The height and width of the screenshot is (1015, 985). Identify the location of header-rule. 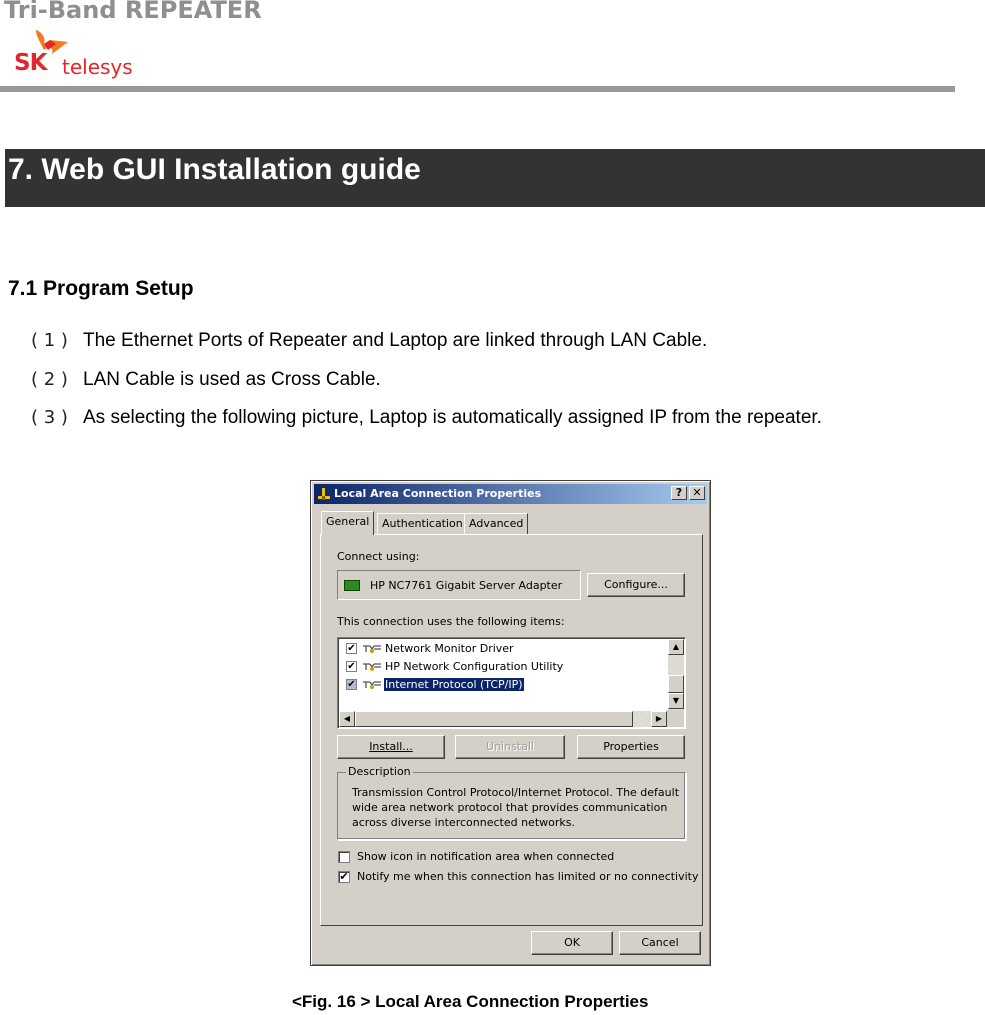
(477, 89).